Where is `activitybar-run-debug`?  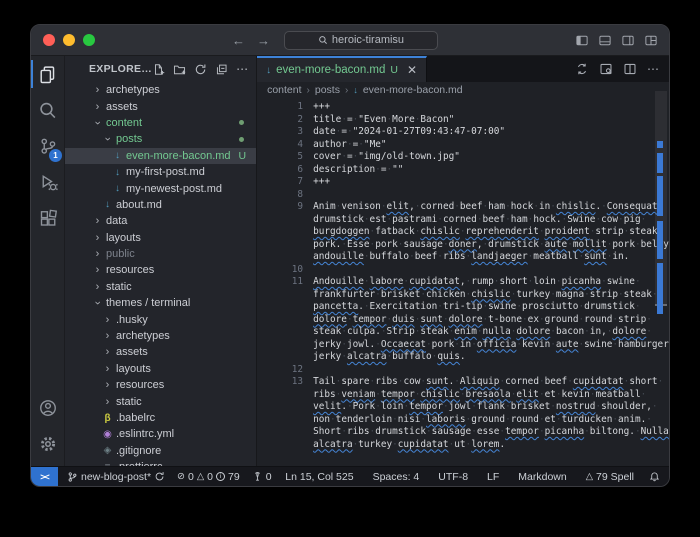
activitybar-run-debug is located at coordinates (47, 182).